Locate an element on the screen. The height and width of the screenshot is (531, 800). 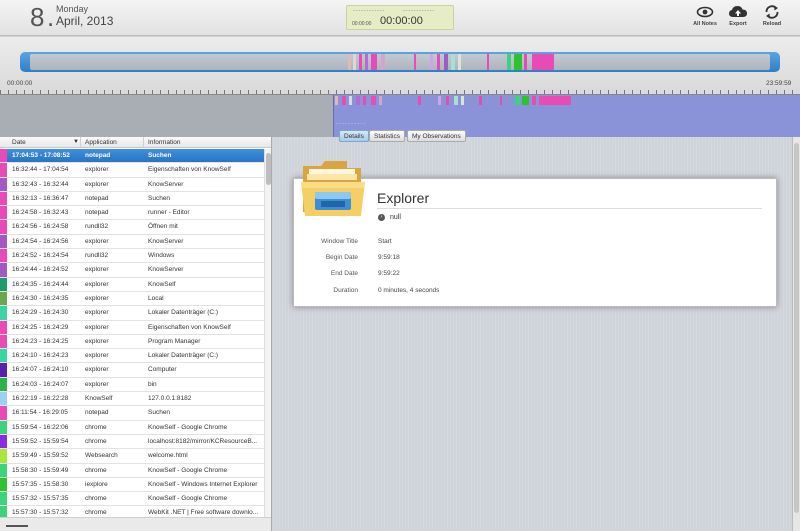
table-row: 16:24:03 - 16:24:07 explorer bin is located at coordinates (132, 385).